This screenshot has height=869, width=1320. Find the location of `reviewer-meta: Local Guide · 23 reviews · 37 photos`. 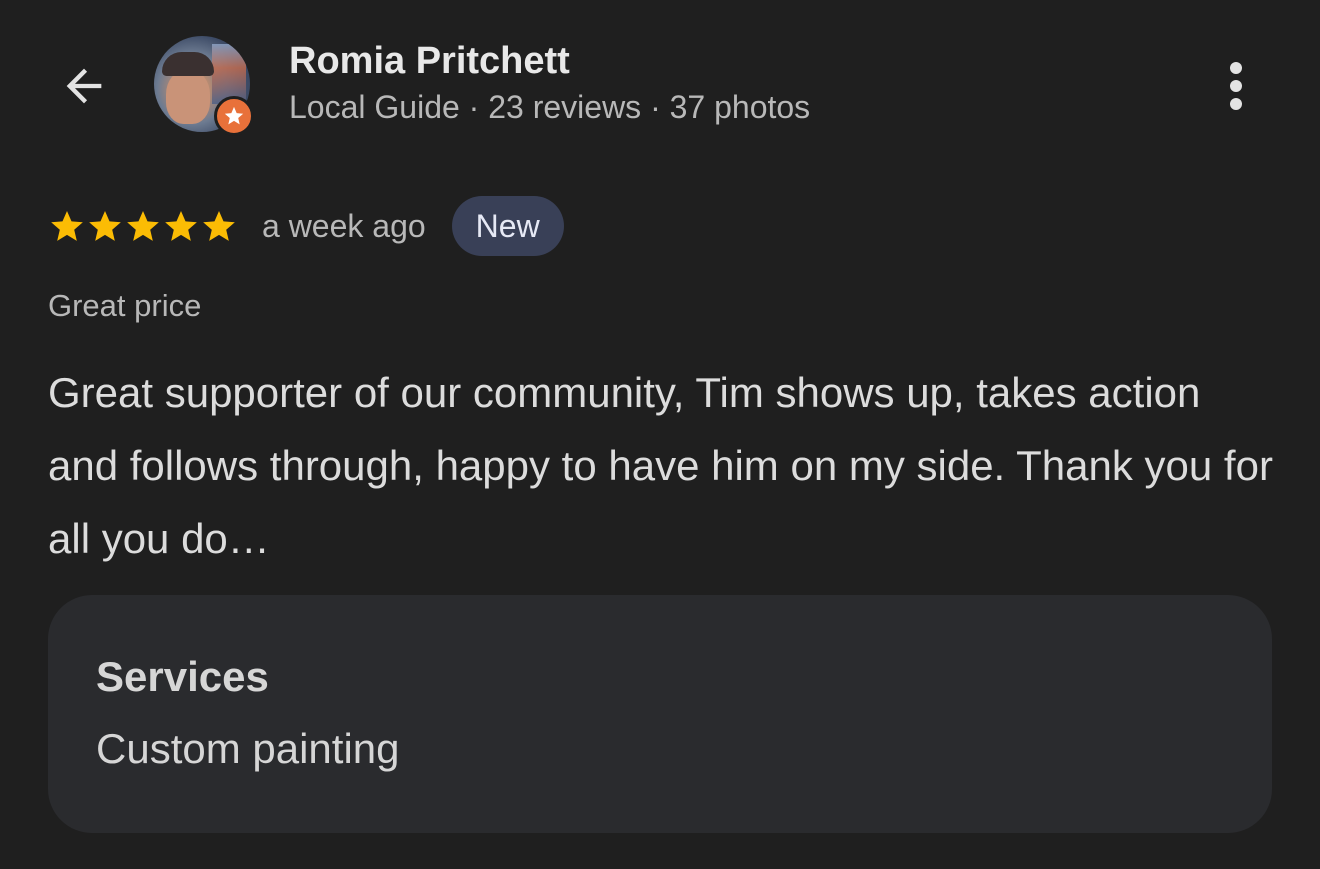

reviewer-meta: Local Guide · 23 reviews · 37 photos is located at coordinates (550, 107).